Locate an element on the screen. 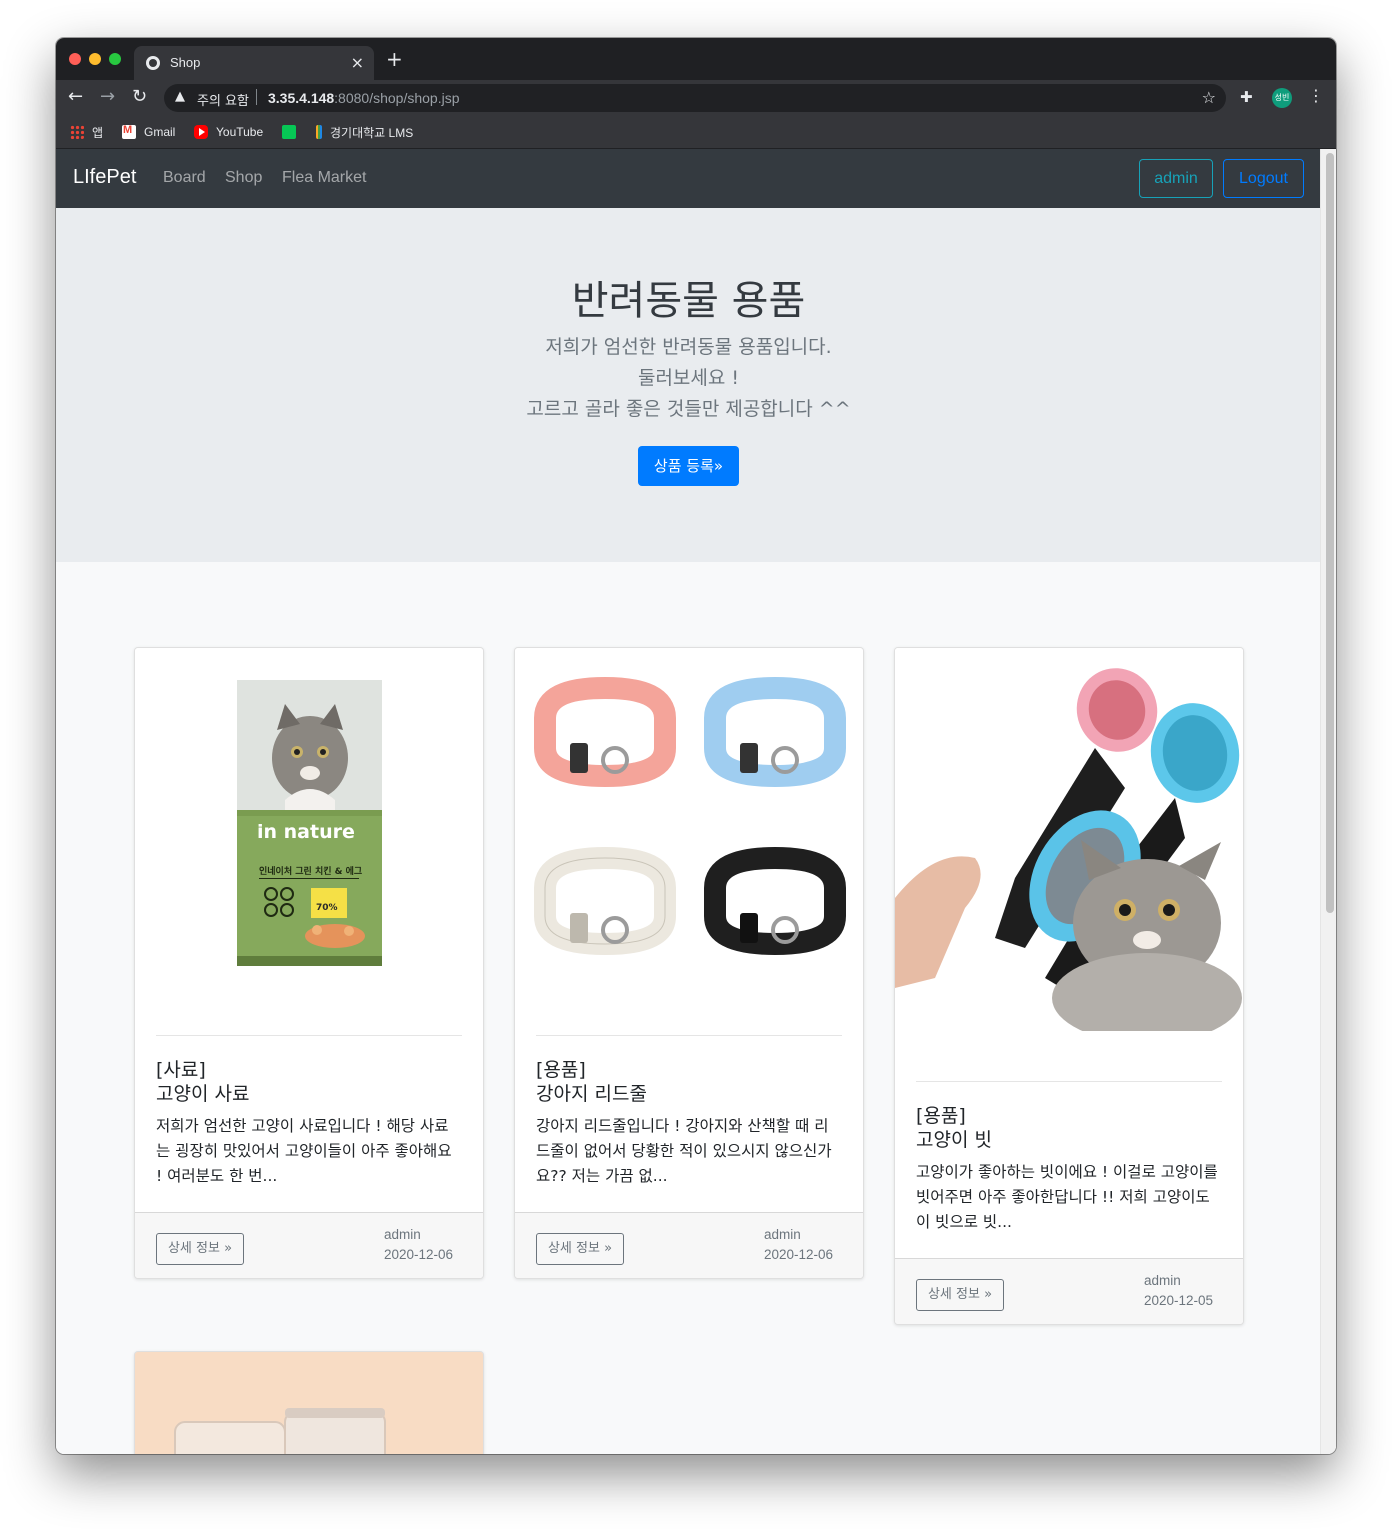  tab-shop: Shop × is located at coordinates (254, 63).